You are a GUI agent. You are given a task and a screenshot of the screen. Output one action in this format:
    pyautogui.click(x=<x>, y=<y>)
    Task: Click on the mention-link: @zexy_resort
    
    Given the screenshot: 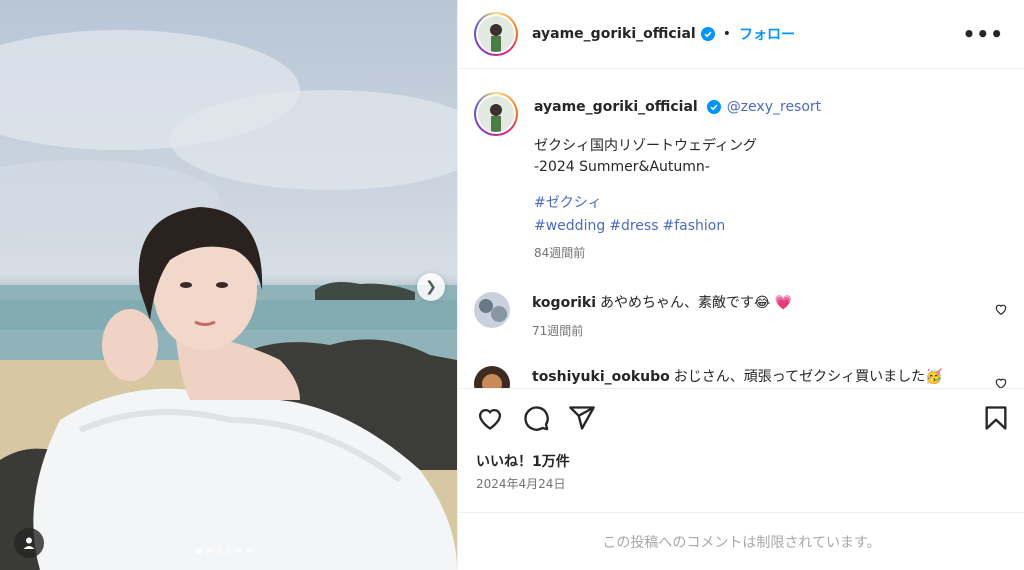 What is the action you would take?
    pyautogui.click(x=774, y=107)
    